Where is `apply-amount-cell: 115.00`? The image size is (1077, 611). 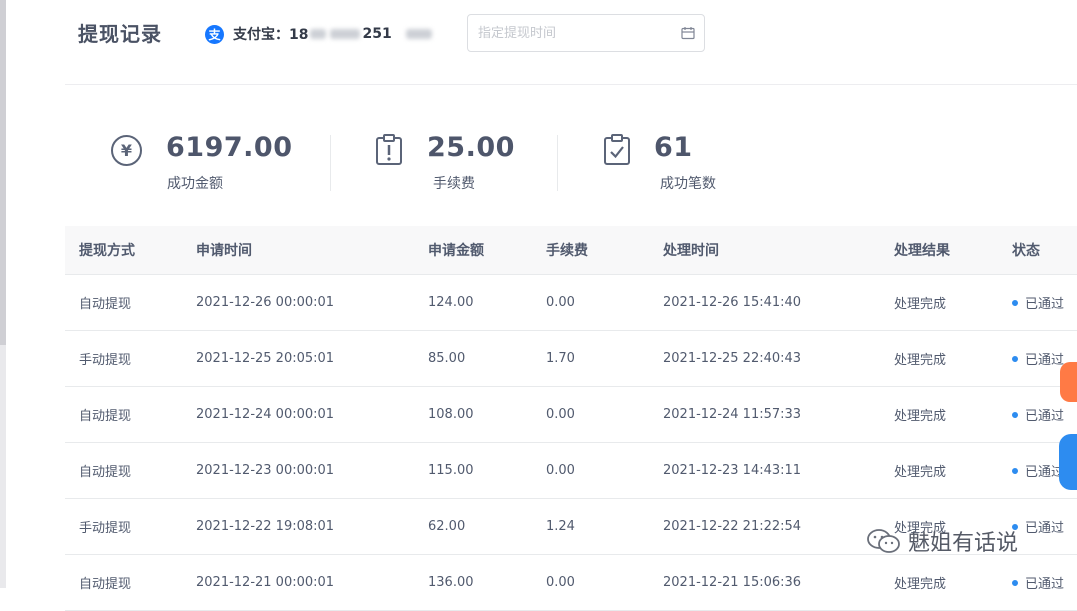
apply-amount-cell: 115.00 is located at coordinates (451, 470).